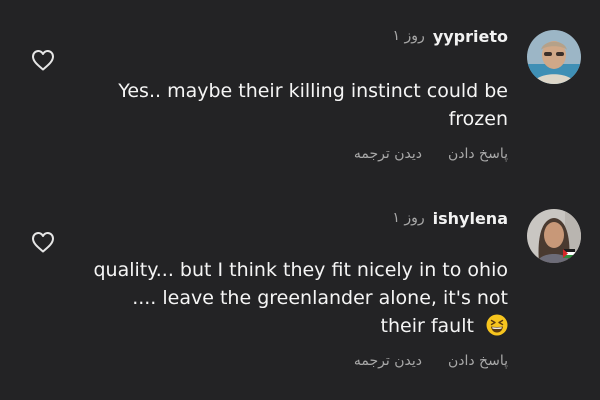 The image size is (600, 400). What do you see at coordinates (470, 36) in the screenshot?
I see `comment-username: yyprieto` at bounding box center [470, 36].